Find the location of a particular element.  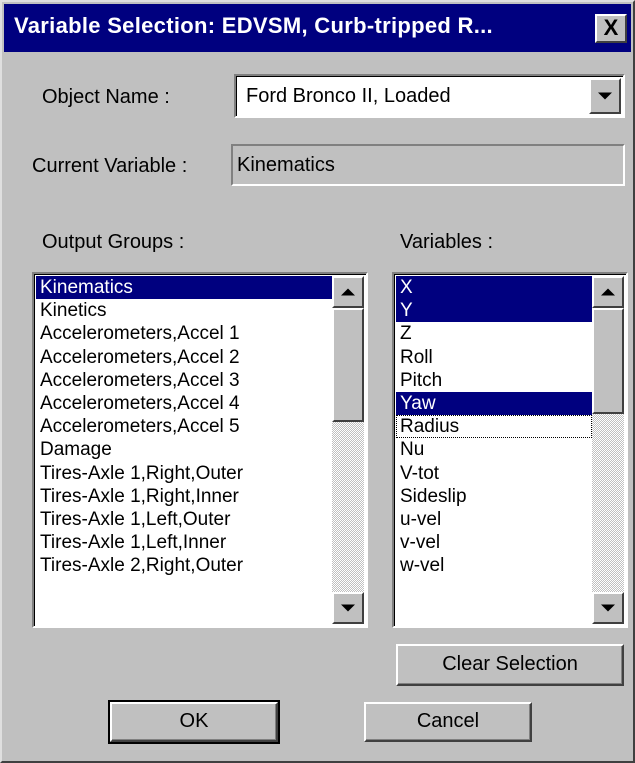

variables-scrollbar is located at coordinates (608, 450).